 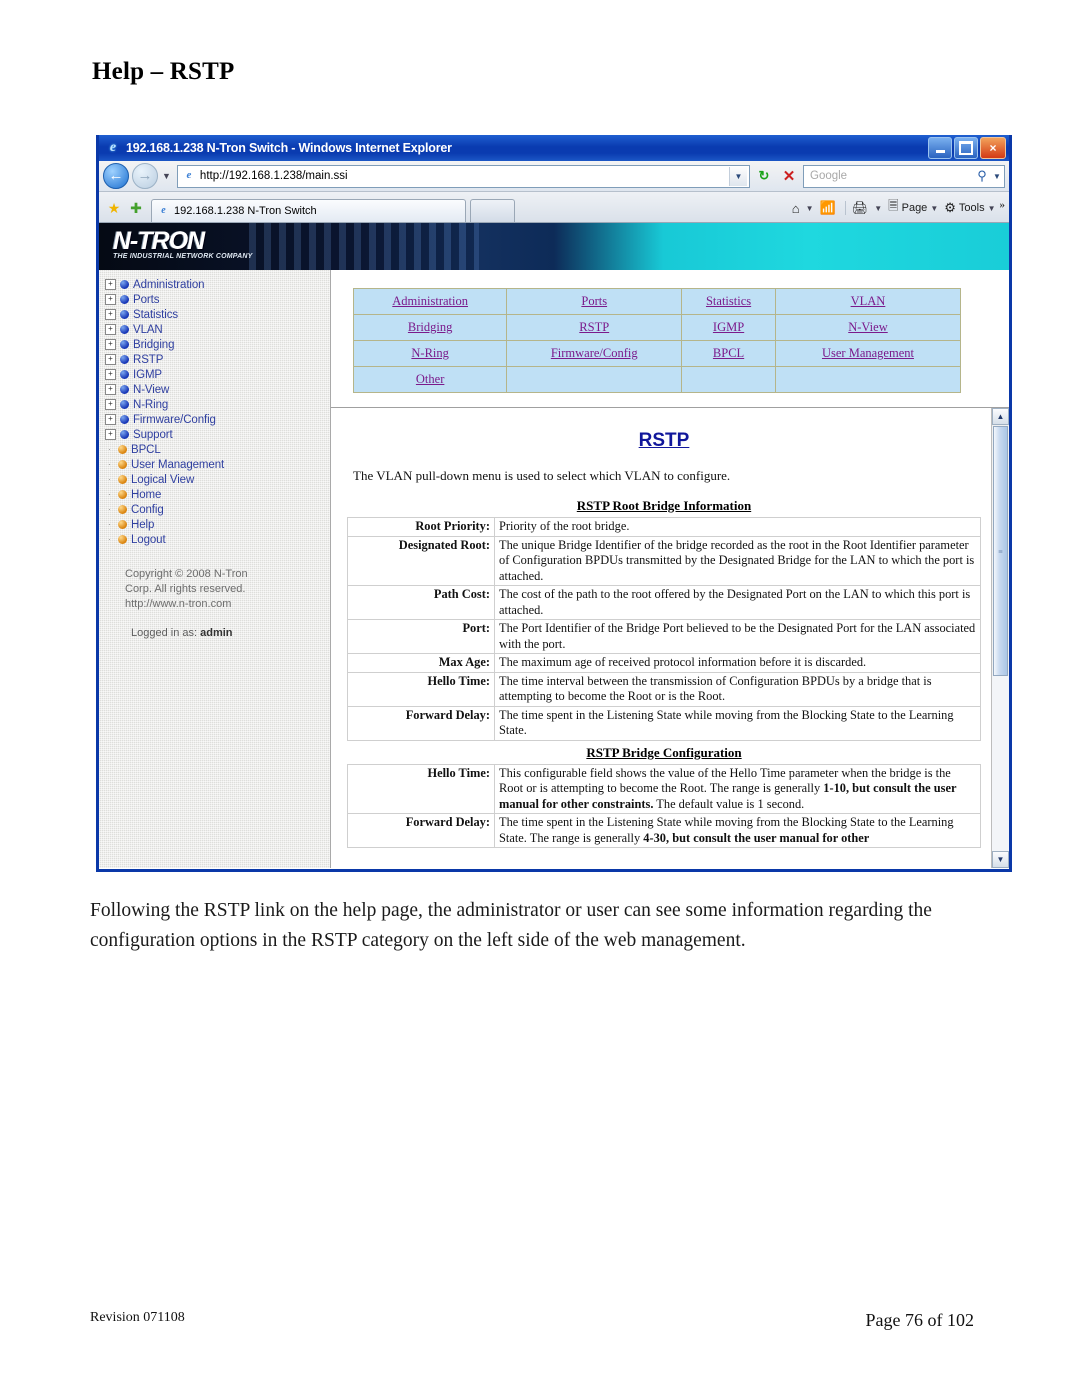 What do you see at coordinates (738, 176) in the screenshot?
I see `address-dropdown-icon: ▼` at bounding box center [738, 176].